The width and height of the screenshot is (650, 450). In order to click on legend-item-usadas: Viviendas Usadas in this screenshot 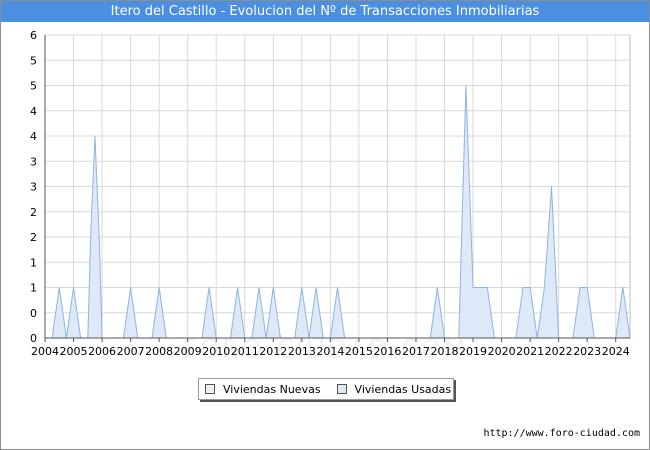, I will do `click(394, 389)`.